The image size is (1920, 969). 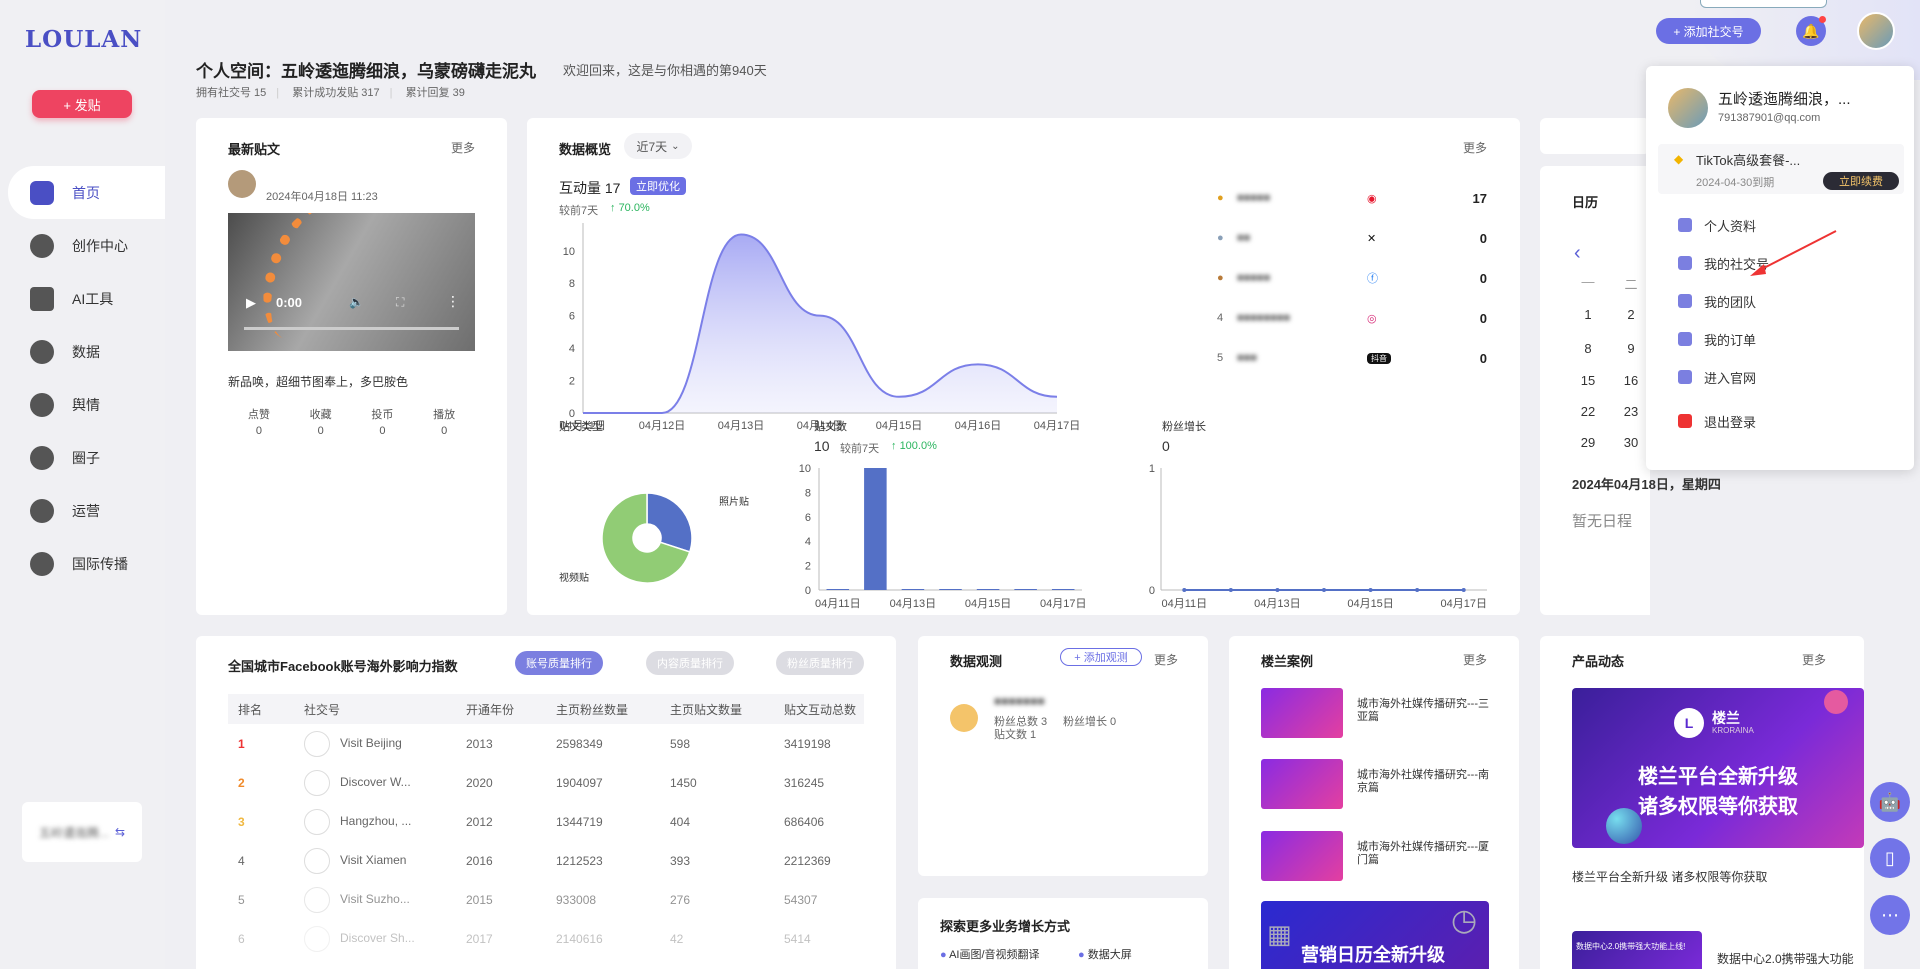 I want to click on pie-slice, so click(x=669, y=522).